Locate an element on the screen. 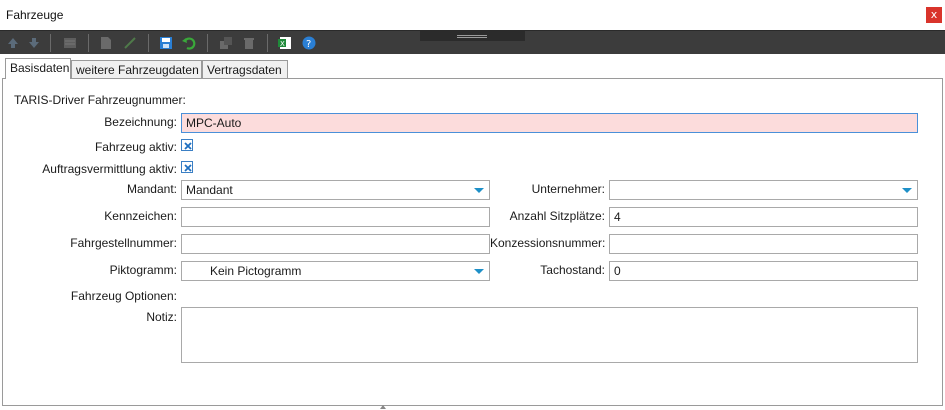  help-icon: ? is located at coordinates (309, 43).